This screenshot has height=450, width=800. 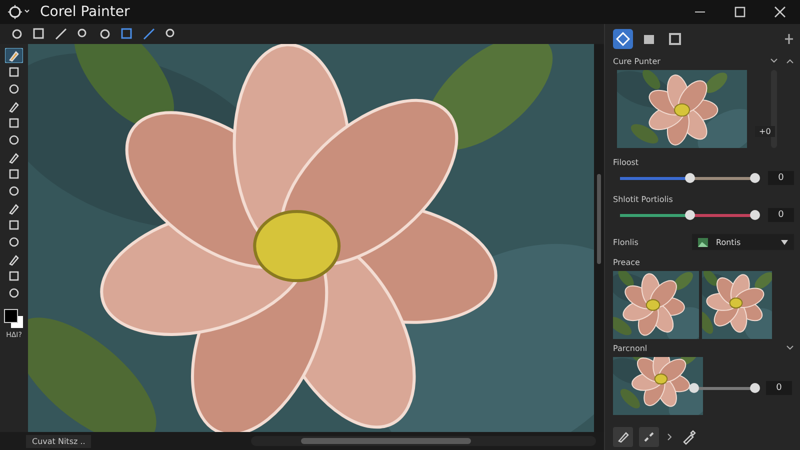 I want to click on window-title: Corel Painter, so click(x=85, y=12).